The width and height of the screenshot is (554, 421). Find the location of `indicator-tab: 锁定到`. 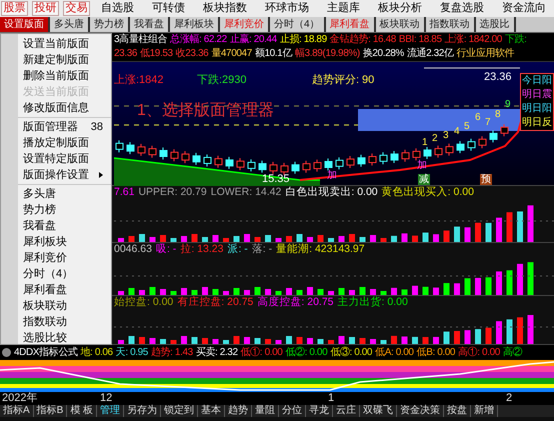

indicator-tab: 锁定到 is located at coordinates (179, 411).